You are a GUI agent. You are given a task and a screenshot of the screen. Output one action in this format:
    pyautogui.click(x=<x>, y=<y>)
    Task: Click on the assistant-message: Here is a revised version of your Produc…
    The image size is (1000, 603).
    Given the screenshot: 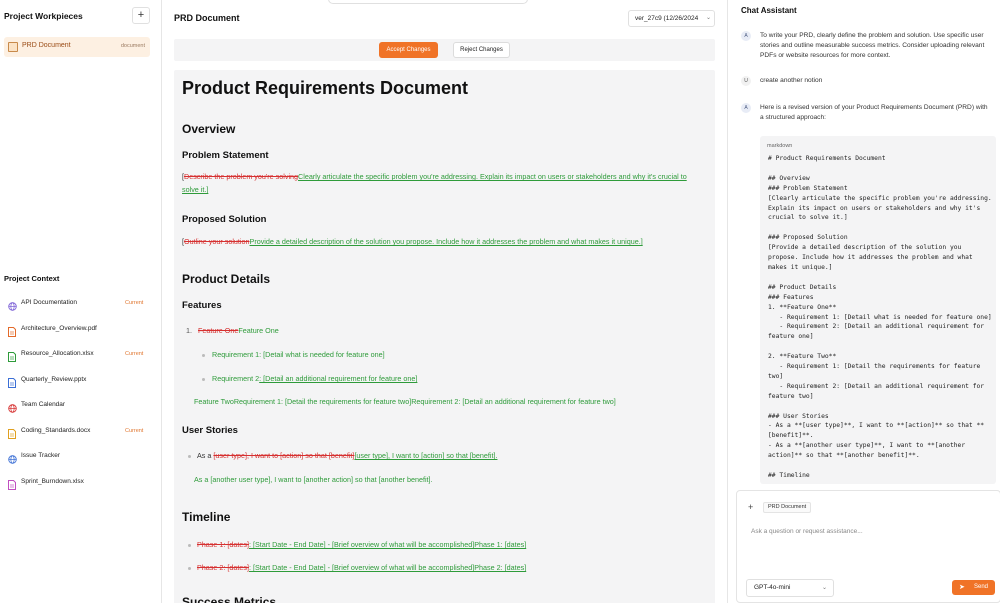 What is the action you would take?
    pyautogui.click(x=874, y=112)
    